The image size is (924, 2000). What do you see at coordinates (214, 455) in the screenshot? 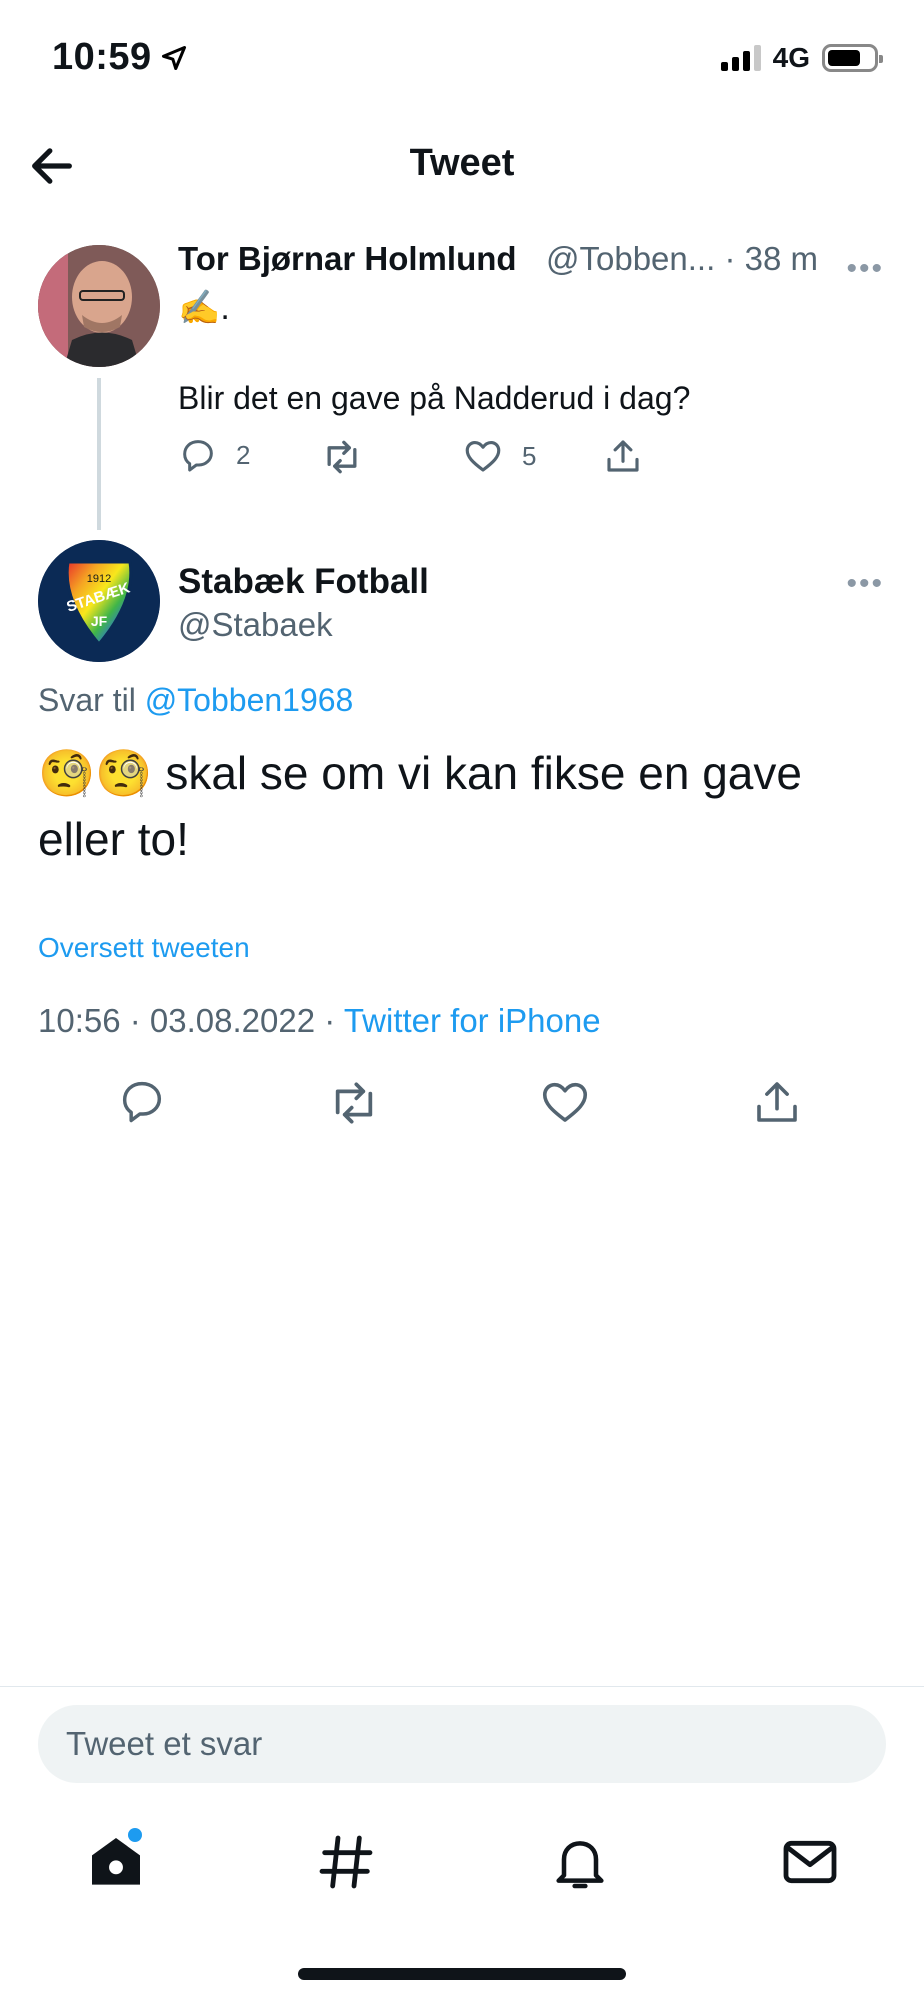
I see `parent-reply-button: 2` at bounding box center [214, 455].